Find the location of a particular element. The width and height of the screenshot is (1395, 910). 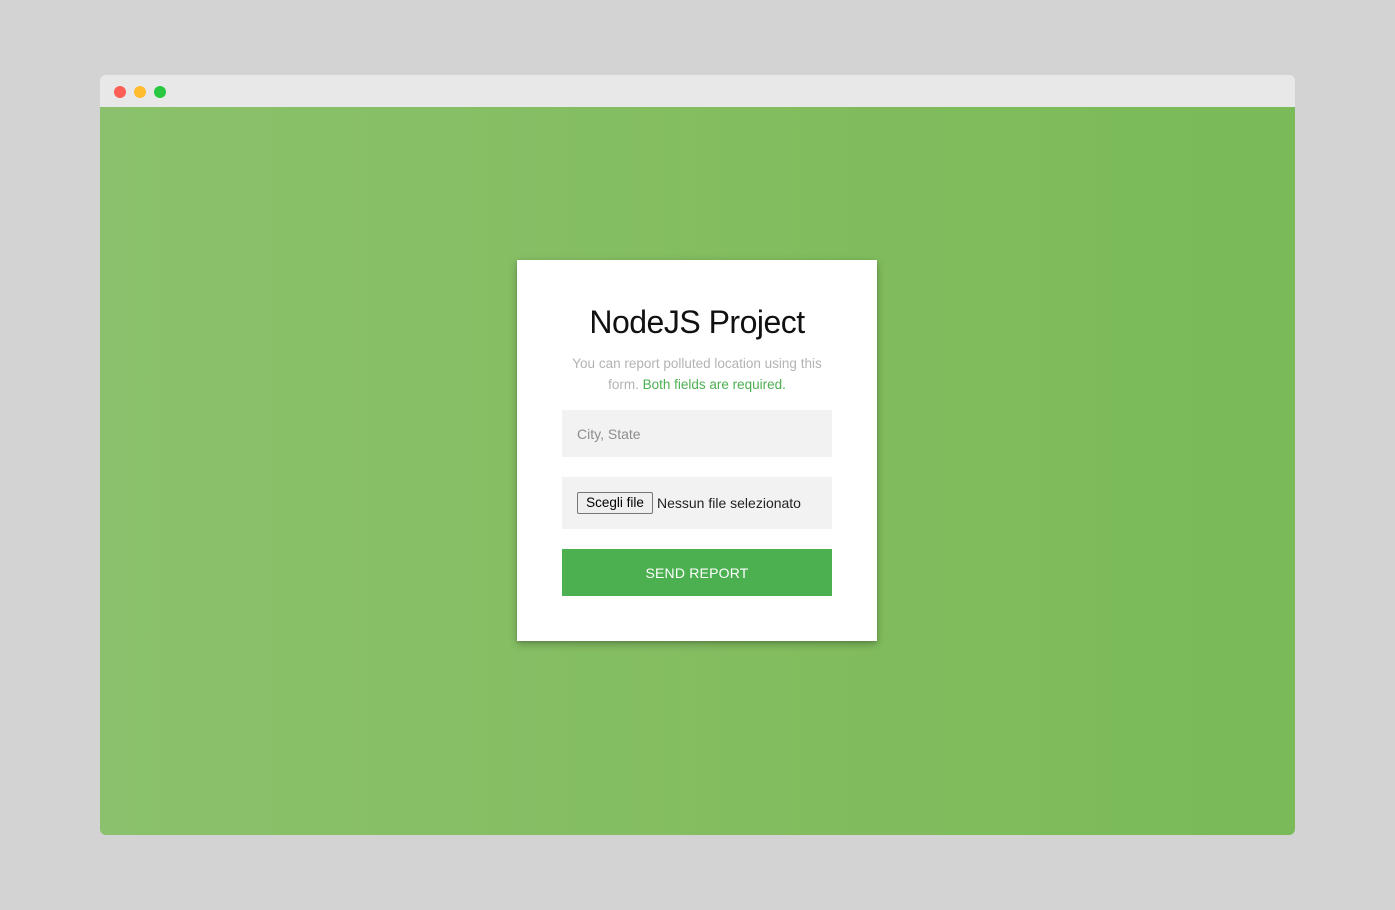

send-report-button: SEND REPORT is located at coordinates (697, 572).